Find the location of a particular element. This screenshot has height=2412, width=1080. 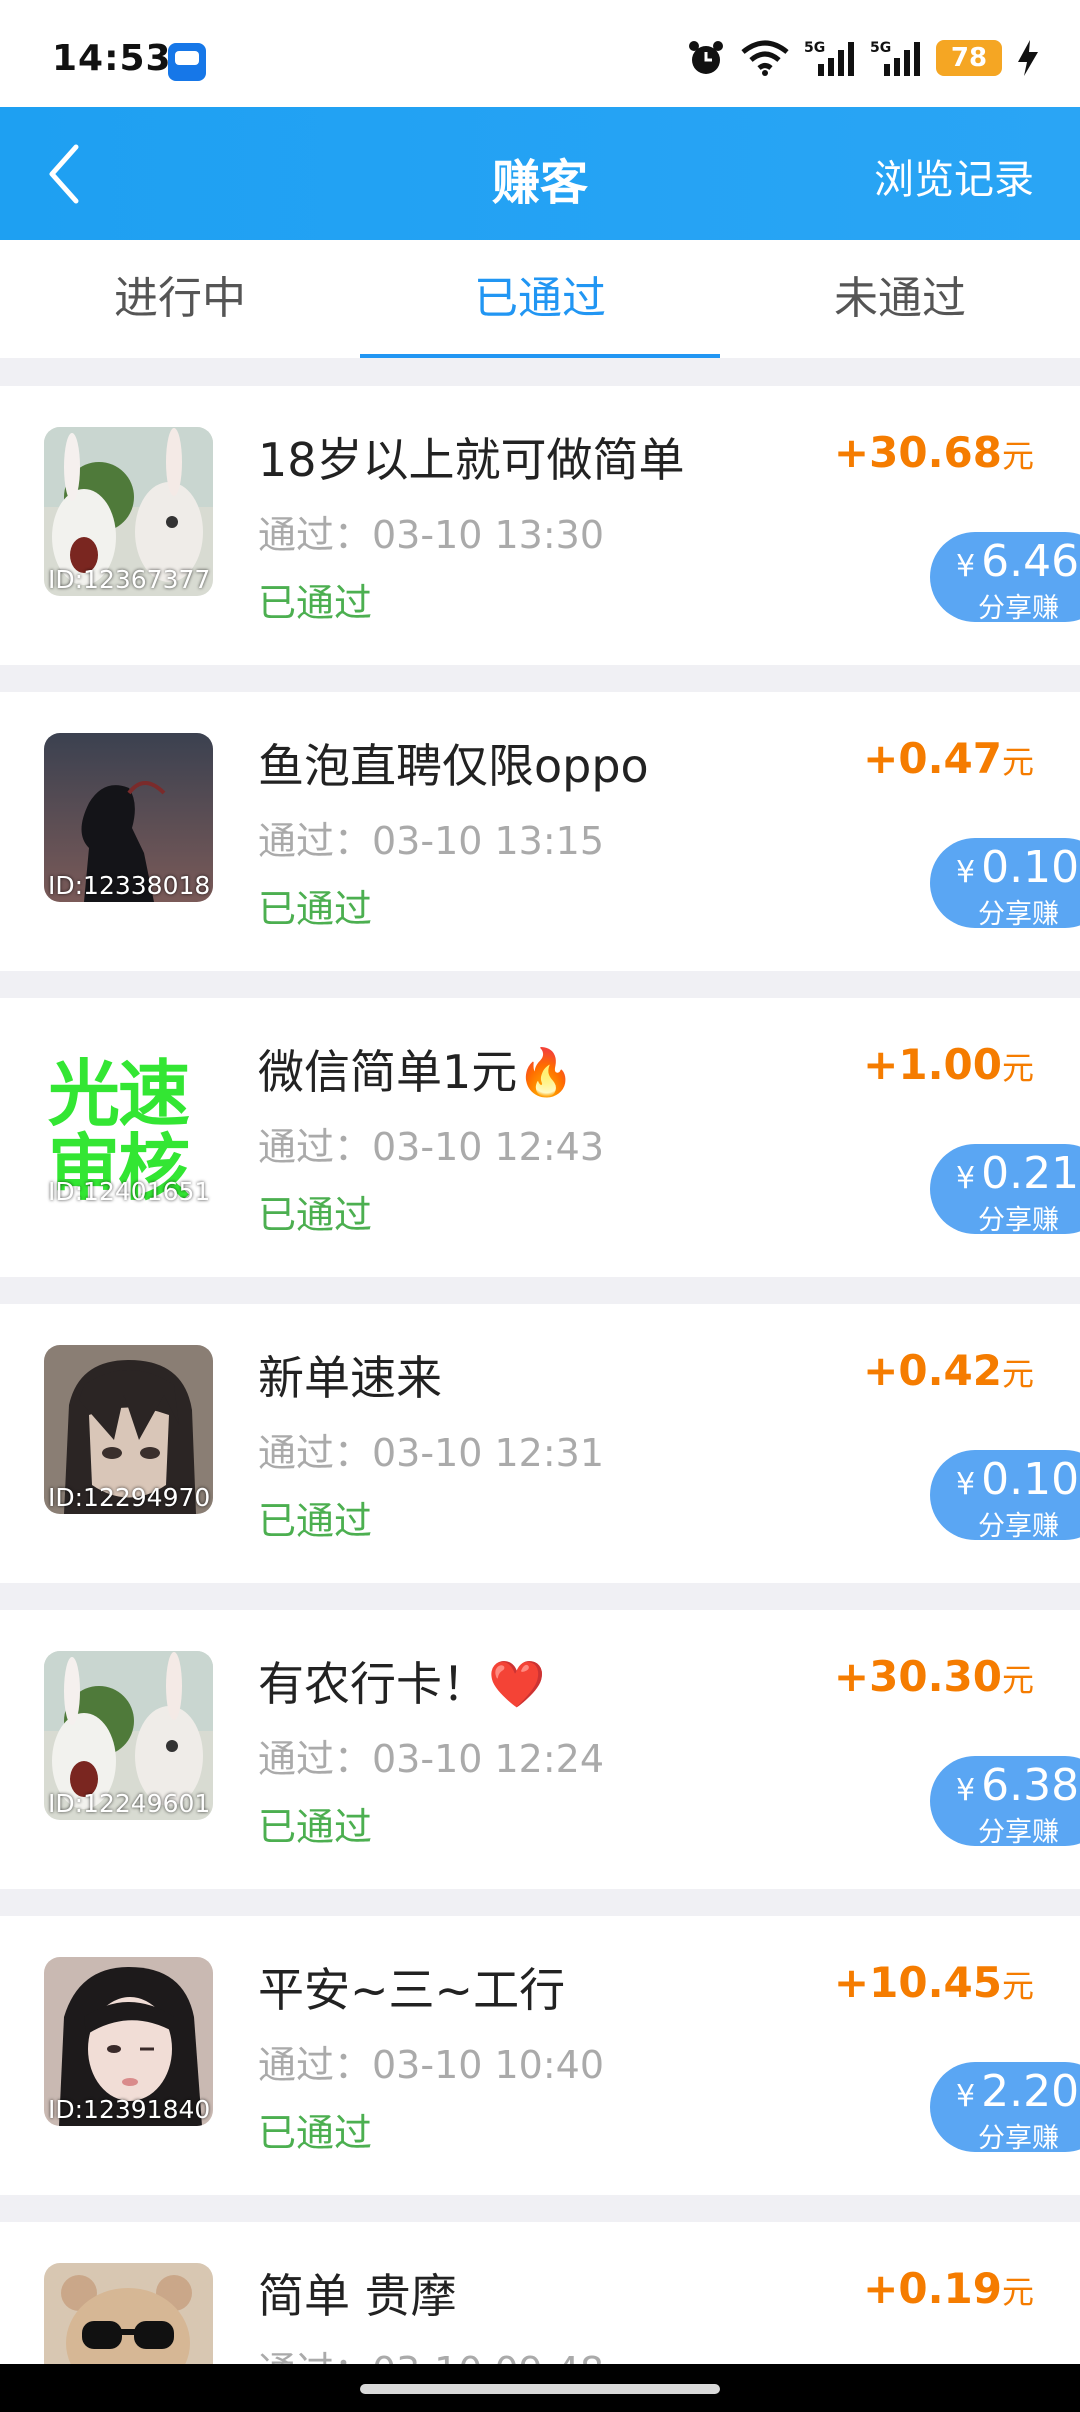

reward-amount: 10.45 is located at coordinates (935, 1982).